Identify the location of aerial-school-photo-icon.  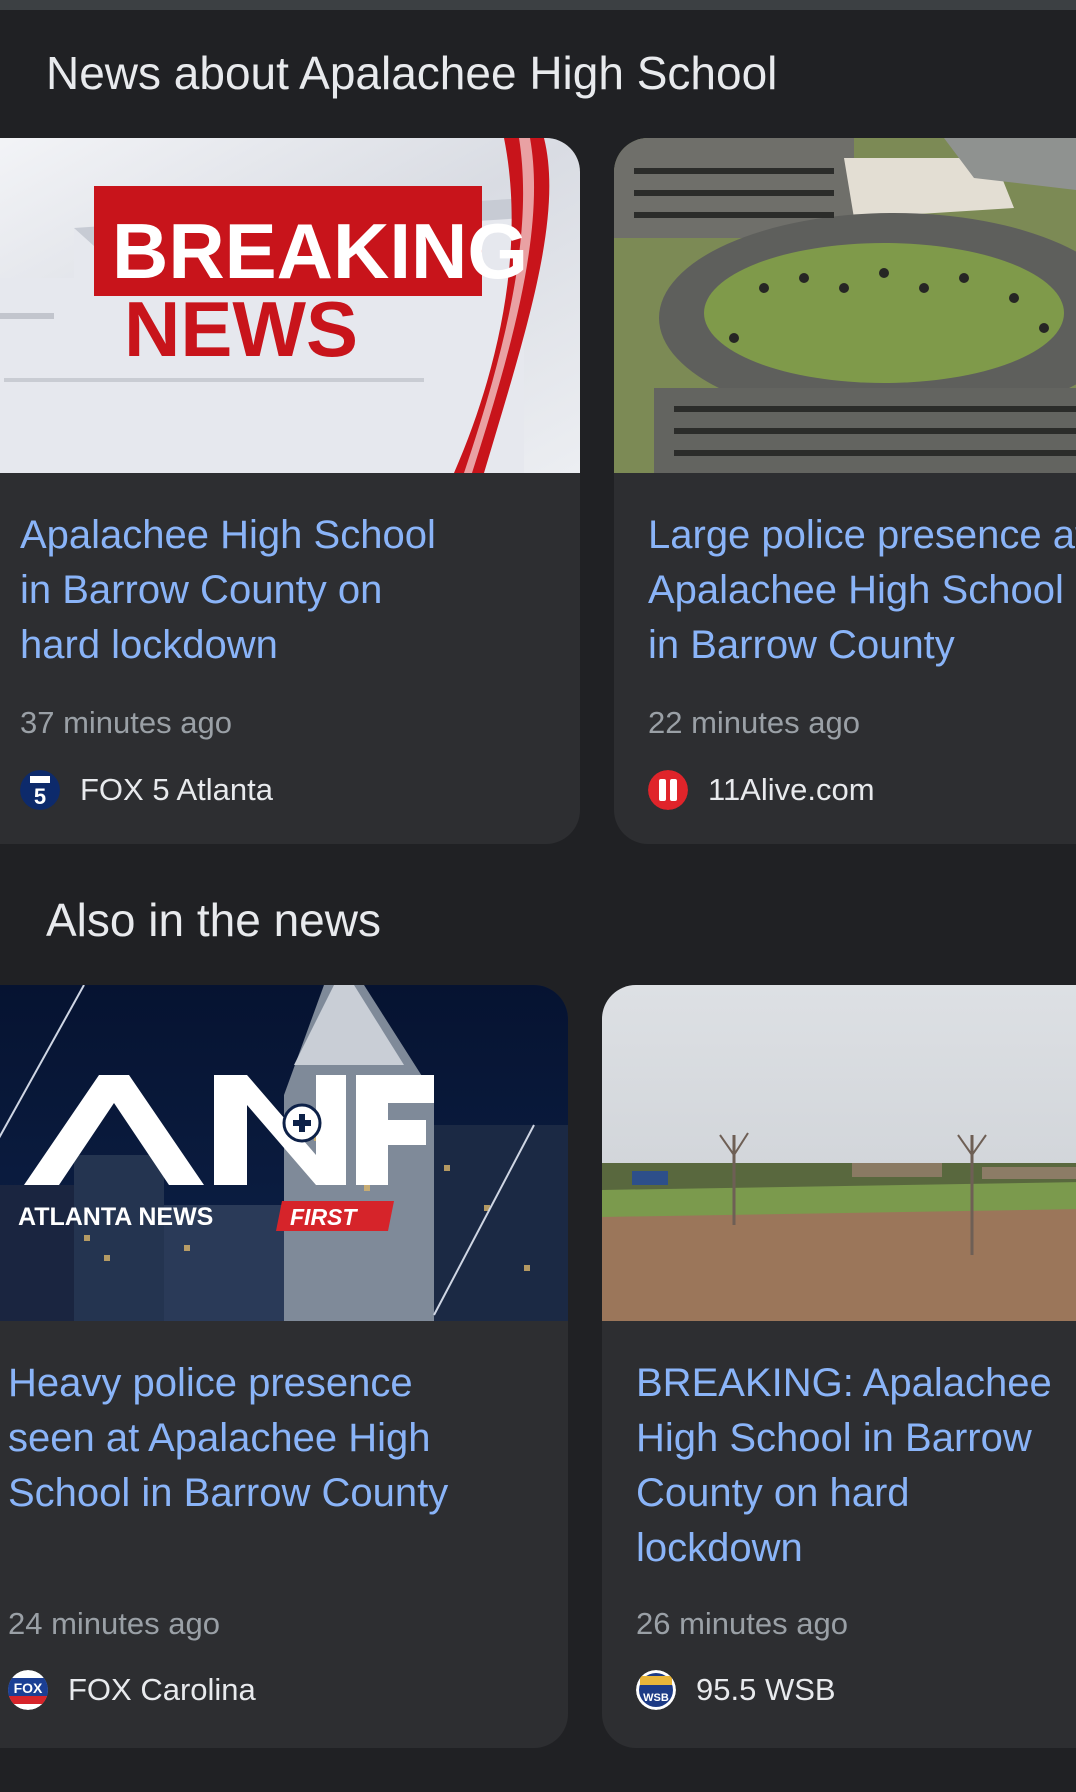
(845, 305).